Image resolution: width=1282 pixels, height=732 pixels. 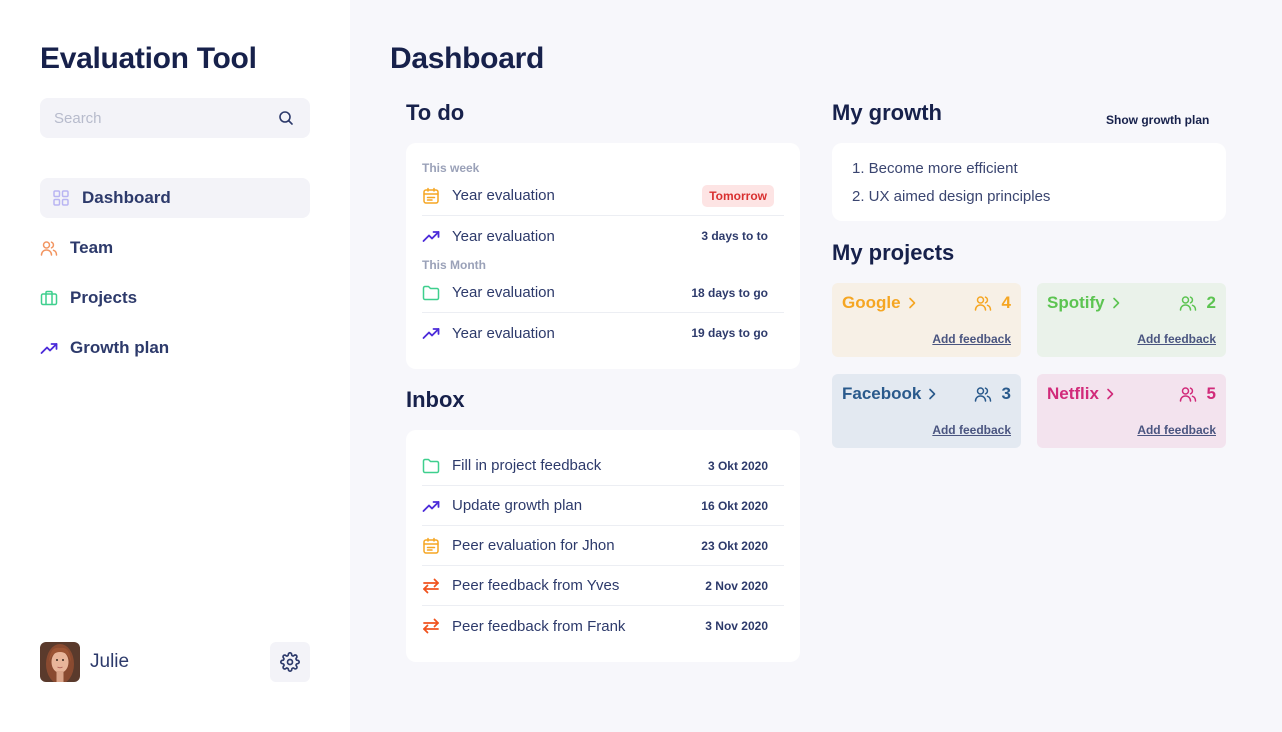 What do you see at coordinates (734, 505) in the screenshot?
I see `inbox-item-date: 16 Okt 2020` at bounding box center [734, 505].